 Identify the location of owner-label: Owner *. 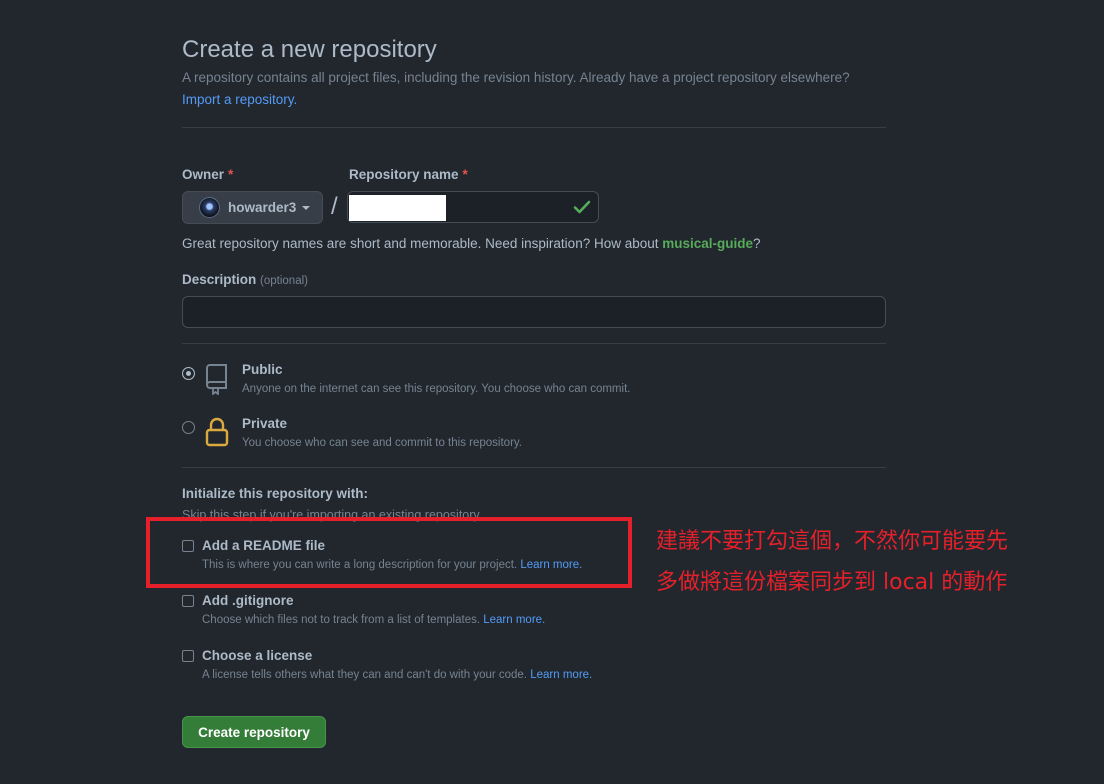
(207, 174).